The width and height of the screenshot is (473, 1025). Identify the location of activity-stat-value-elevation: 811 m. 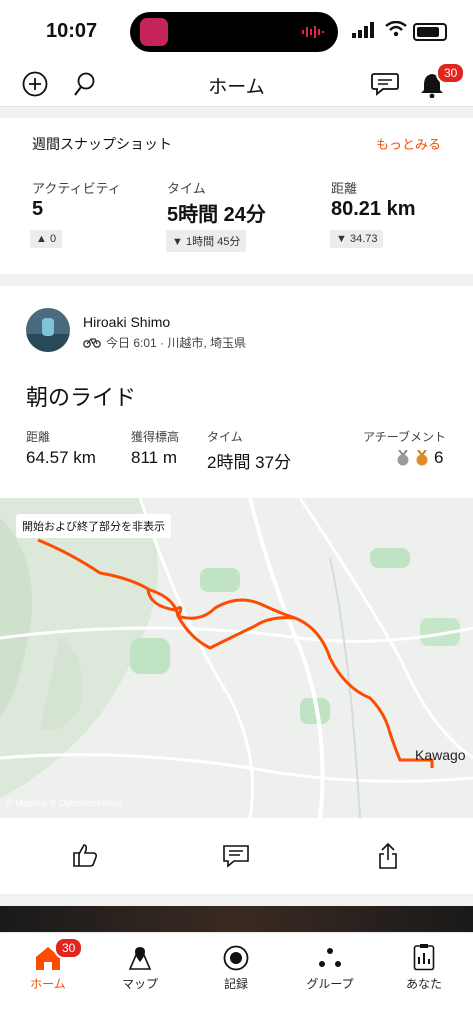
(154, 457).